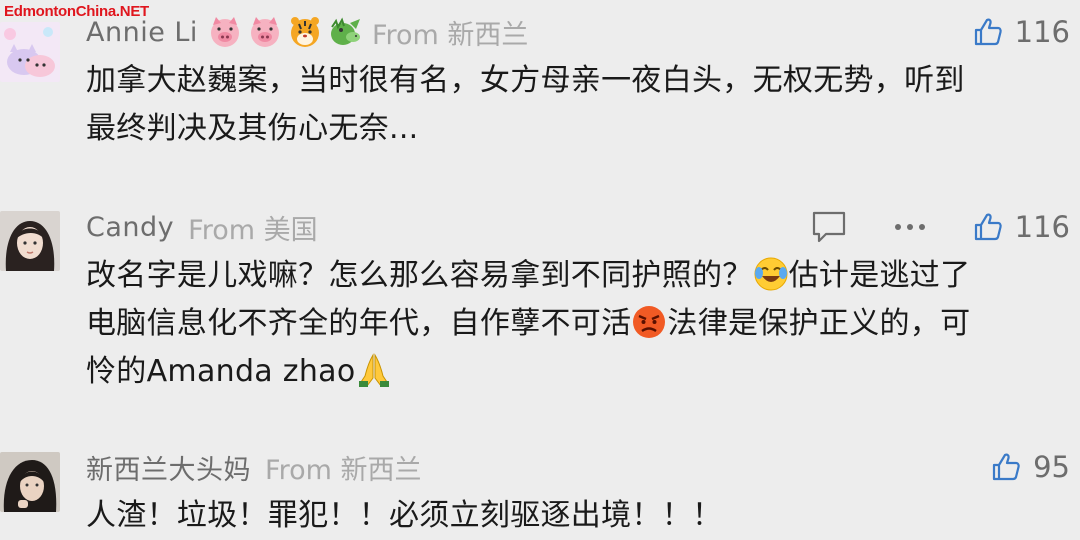 This screenshot has width=1080, height=540. I want to click on comment-bubble-icon, so click(829, 227).